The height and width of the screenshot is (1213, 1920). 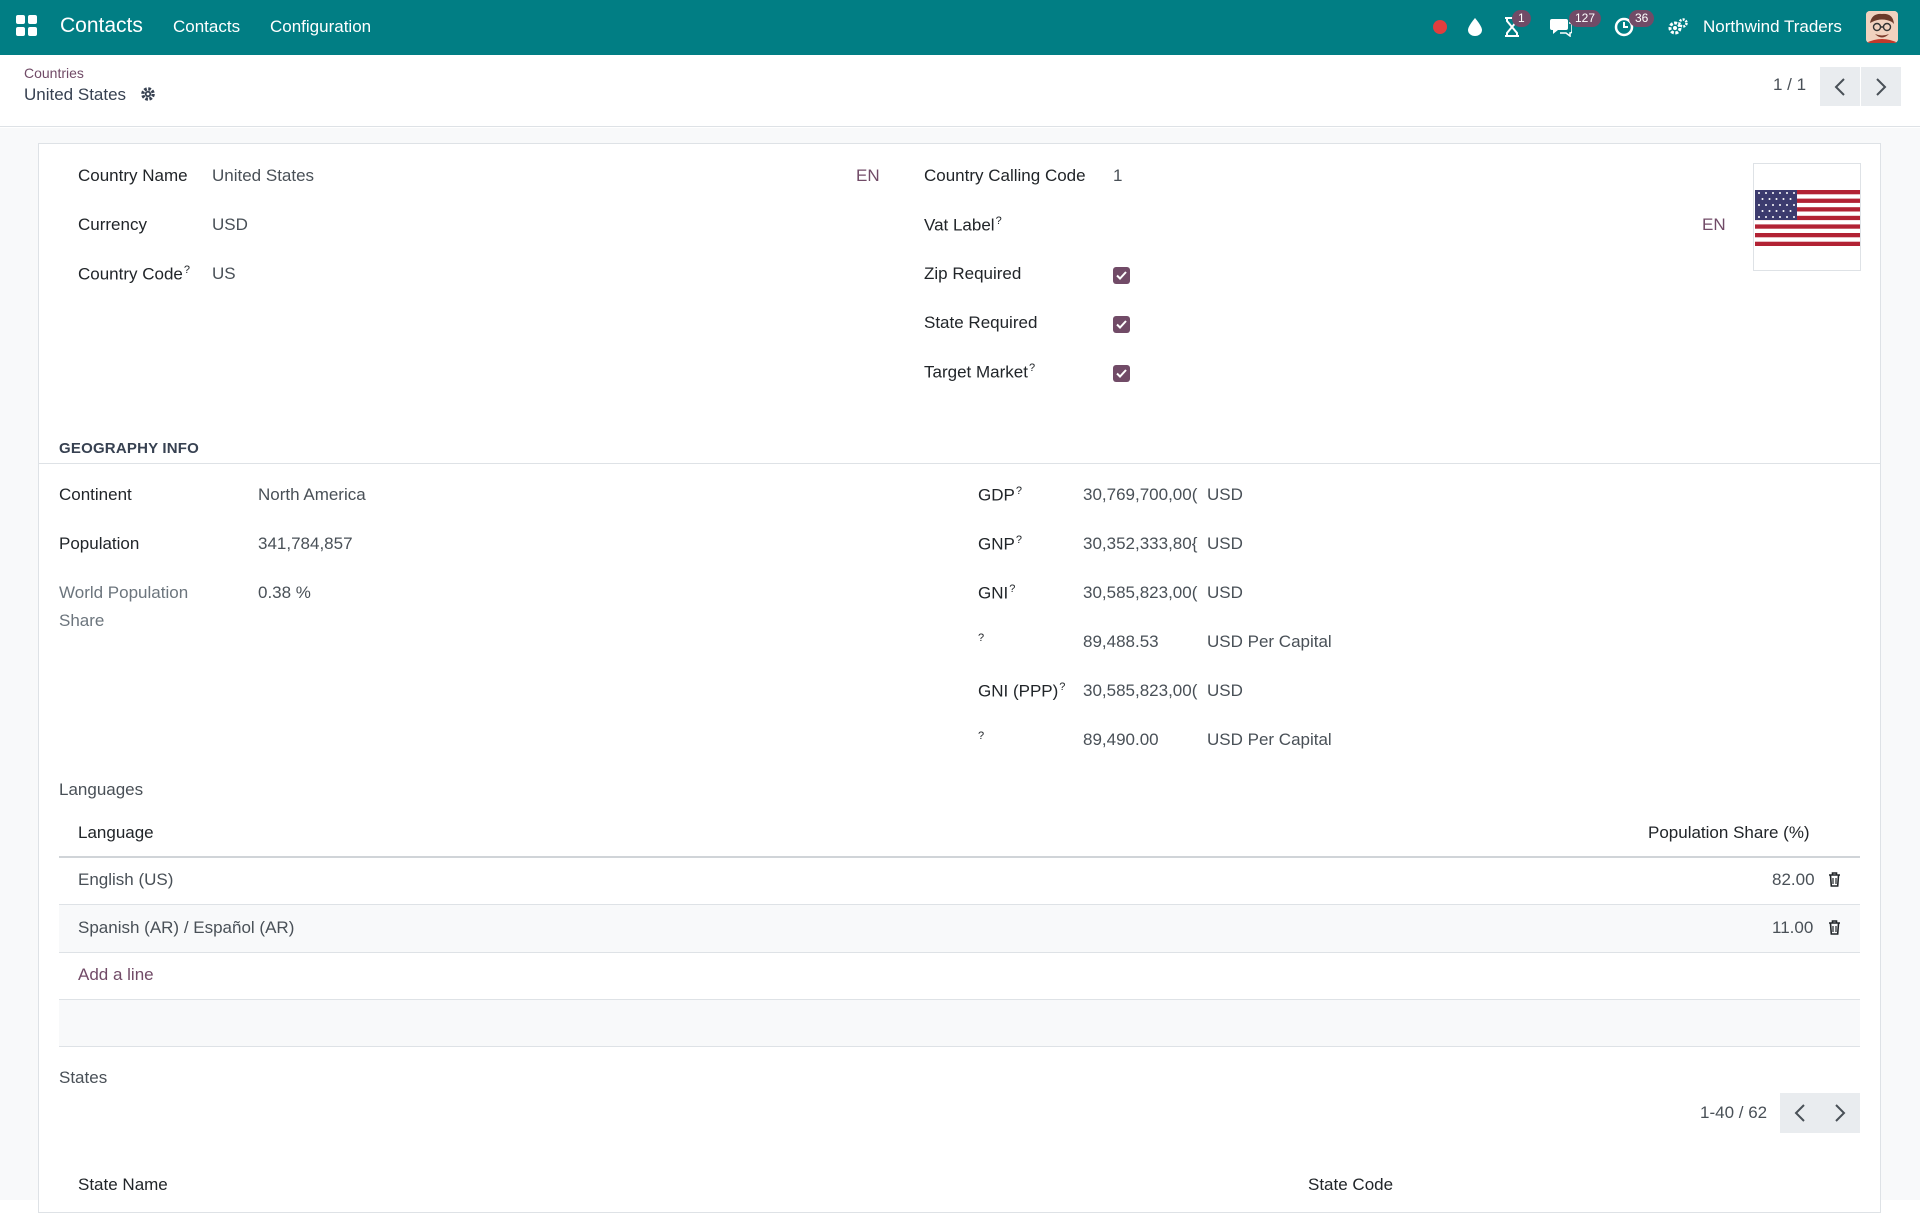 I want to click on currency-input: USD, so click(x=230, y=225).